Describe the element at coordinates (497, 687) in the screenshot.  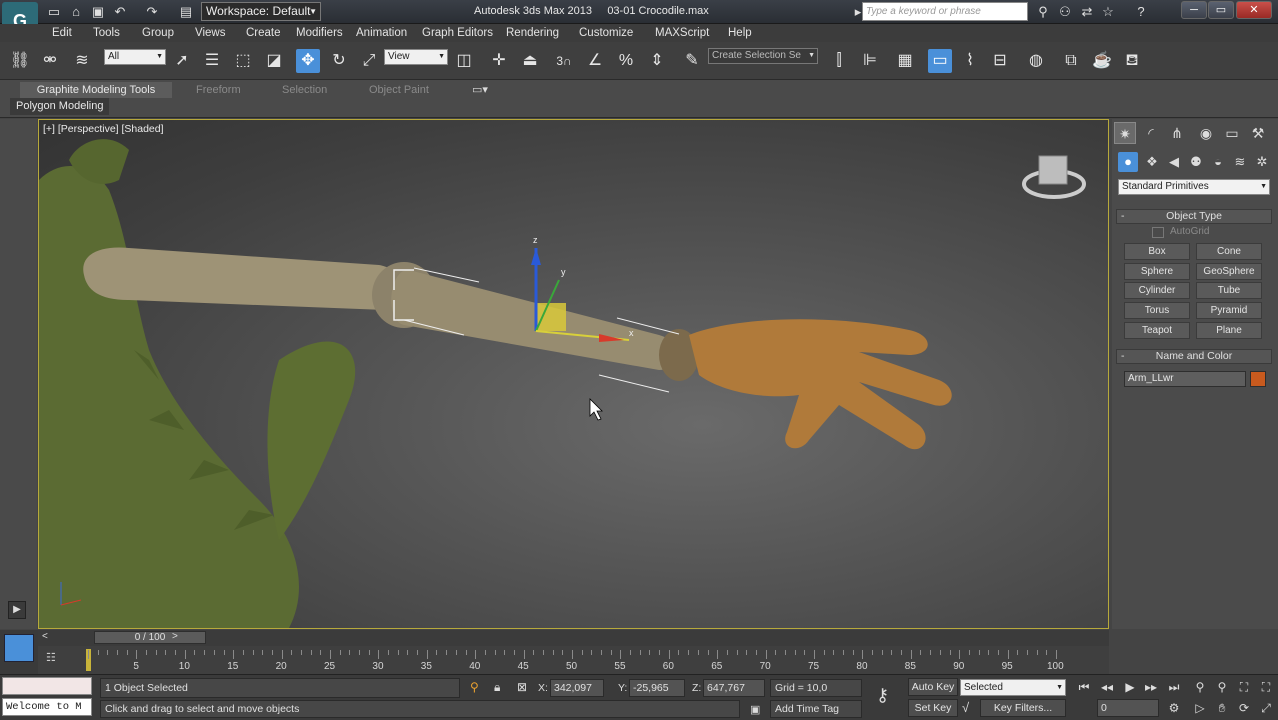
I see `selection-lock-icon: 🔒︎` at that location.